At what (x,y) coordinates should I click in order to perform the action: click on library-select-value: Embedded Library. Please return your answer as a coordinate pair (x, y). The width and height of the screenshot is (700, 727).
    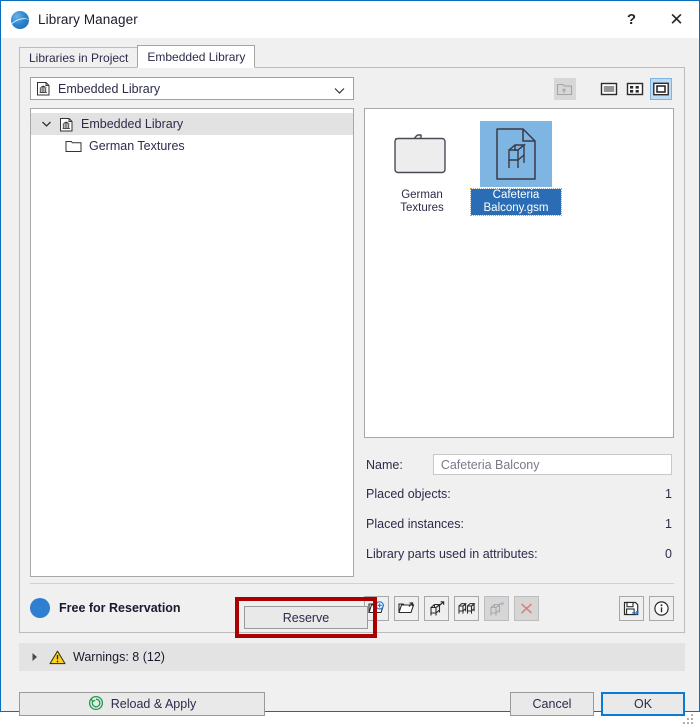
    Looking at the image, I should click on (109, 88).